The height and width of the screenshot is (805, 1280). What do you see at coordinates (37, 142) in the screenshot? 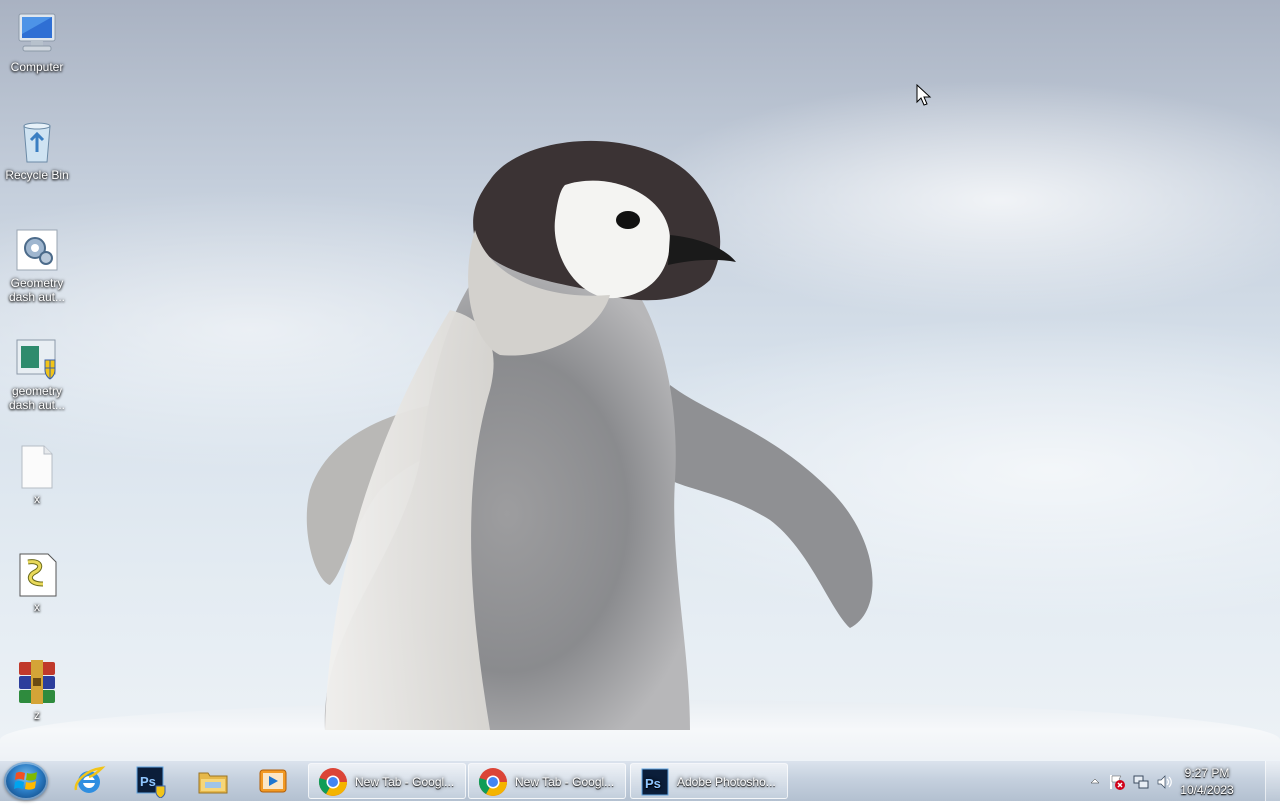
I see `recycle-bin-icon` at bounding box center [37, 142].